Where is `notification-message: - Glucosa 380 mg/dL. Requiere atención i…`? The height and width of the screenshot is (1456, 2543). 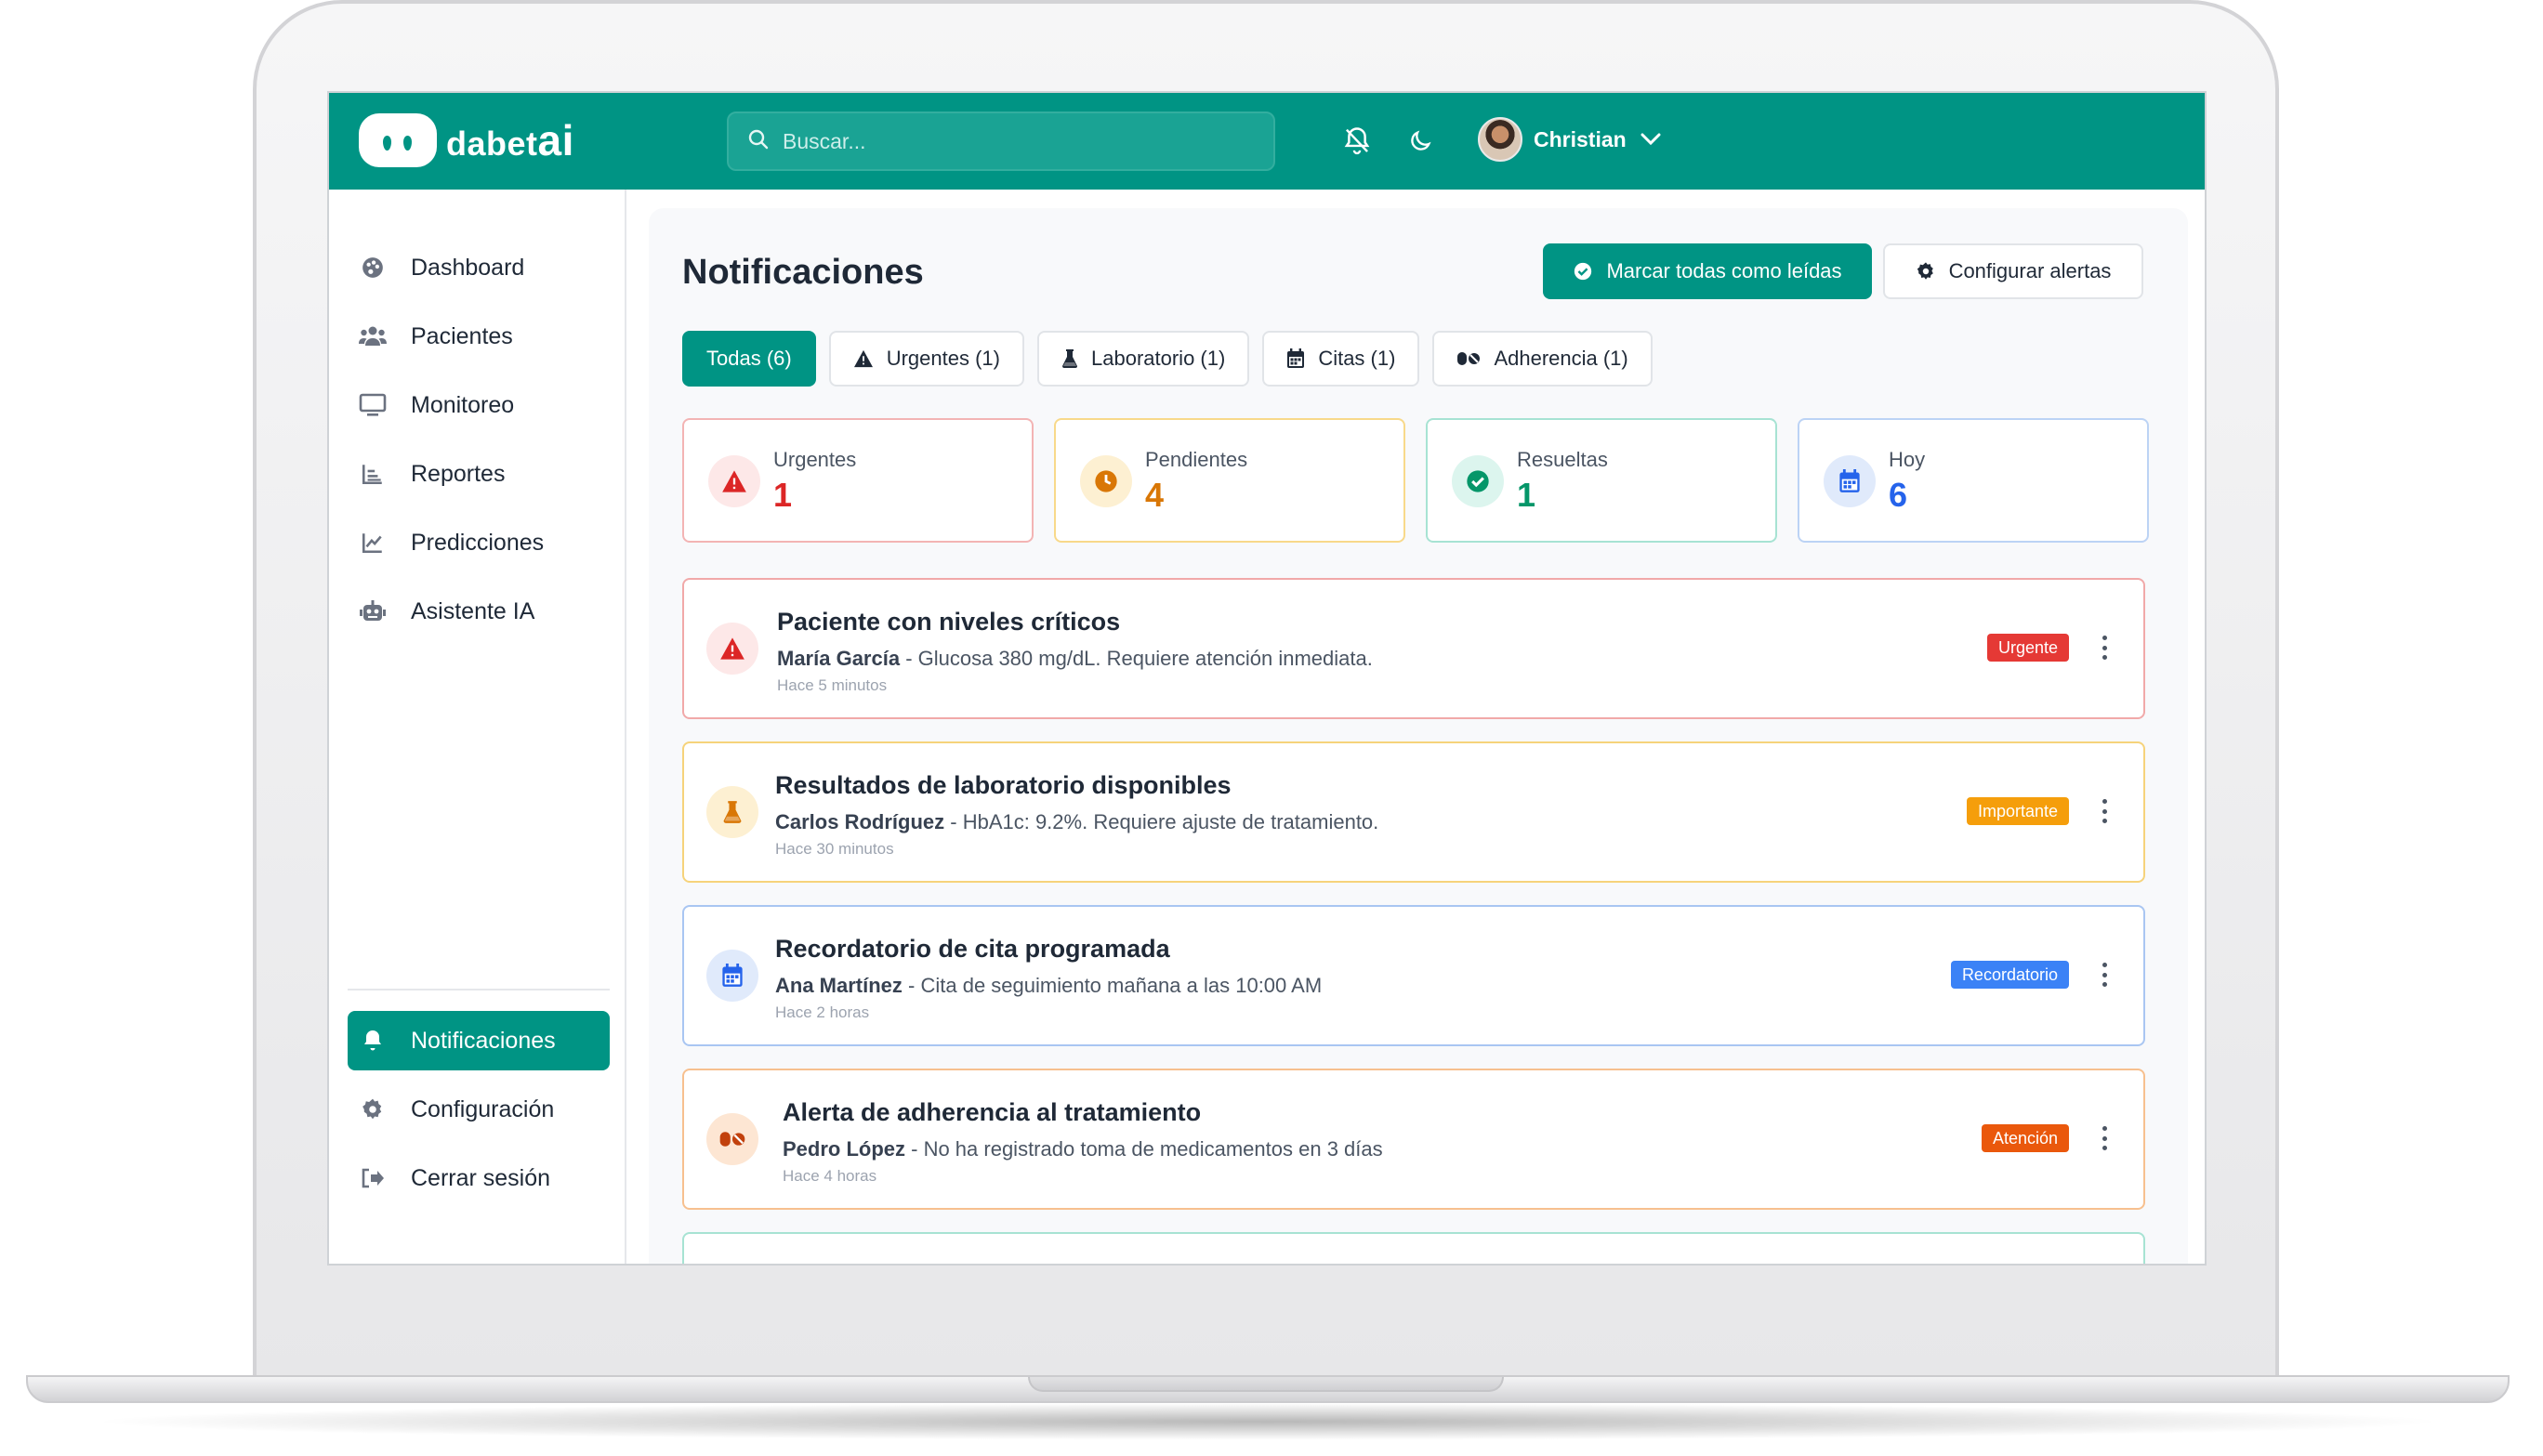 notification-message: - Glucosa 380 mg/dL. Requiere atención i… is located at coordinates (1136, 658).